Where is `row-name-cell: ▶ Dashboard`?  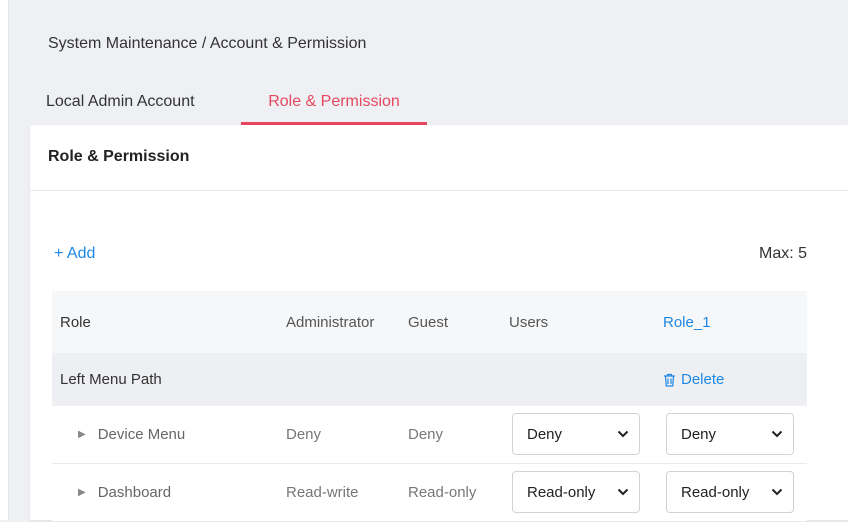
row-name-cell: ▶ Dashboard is located at coordinates (124, 492).